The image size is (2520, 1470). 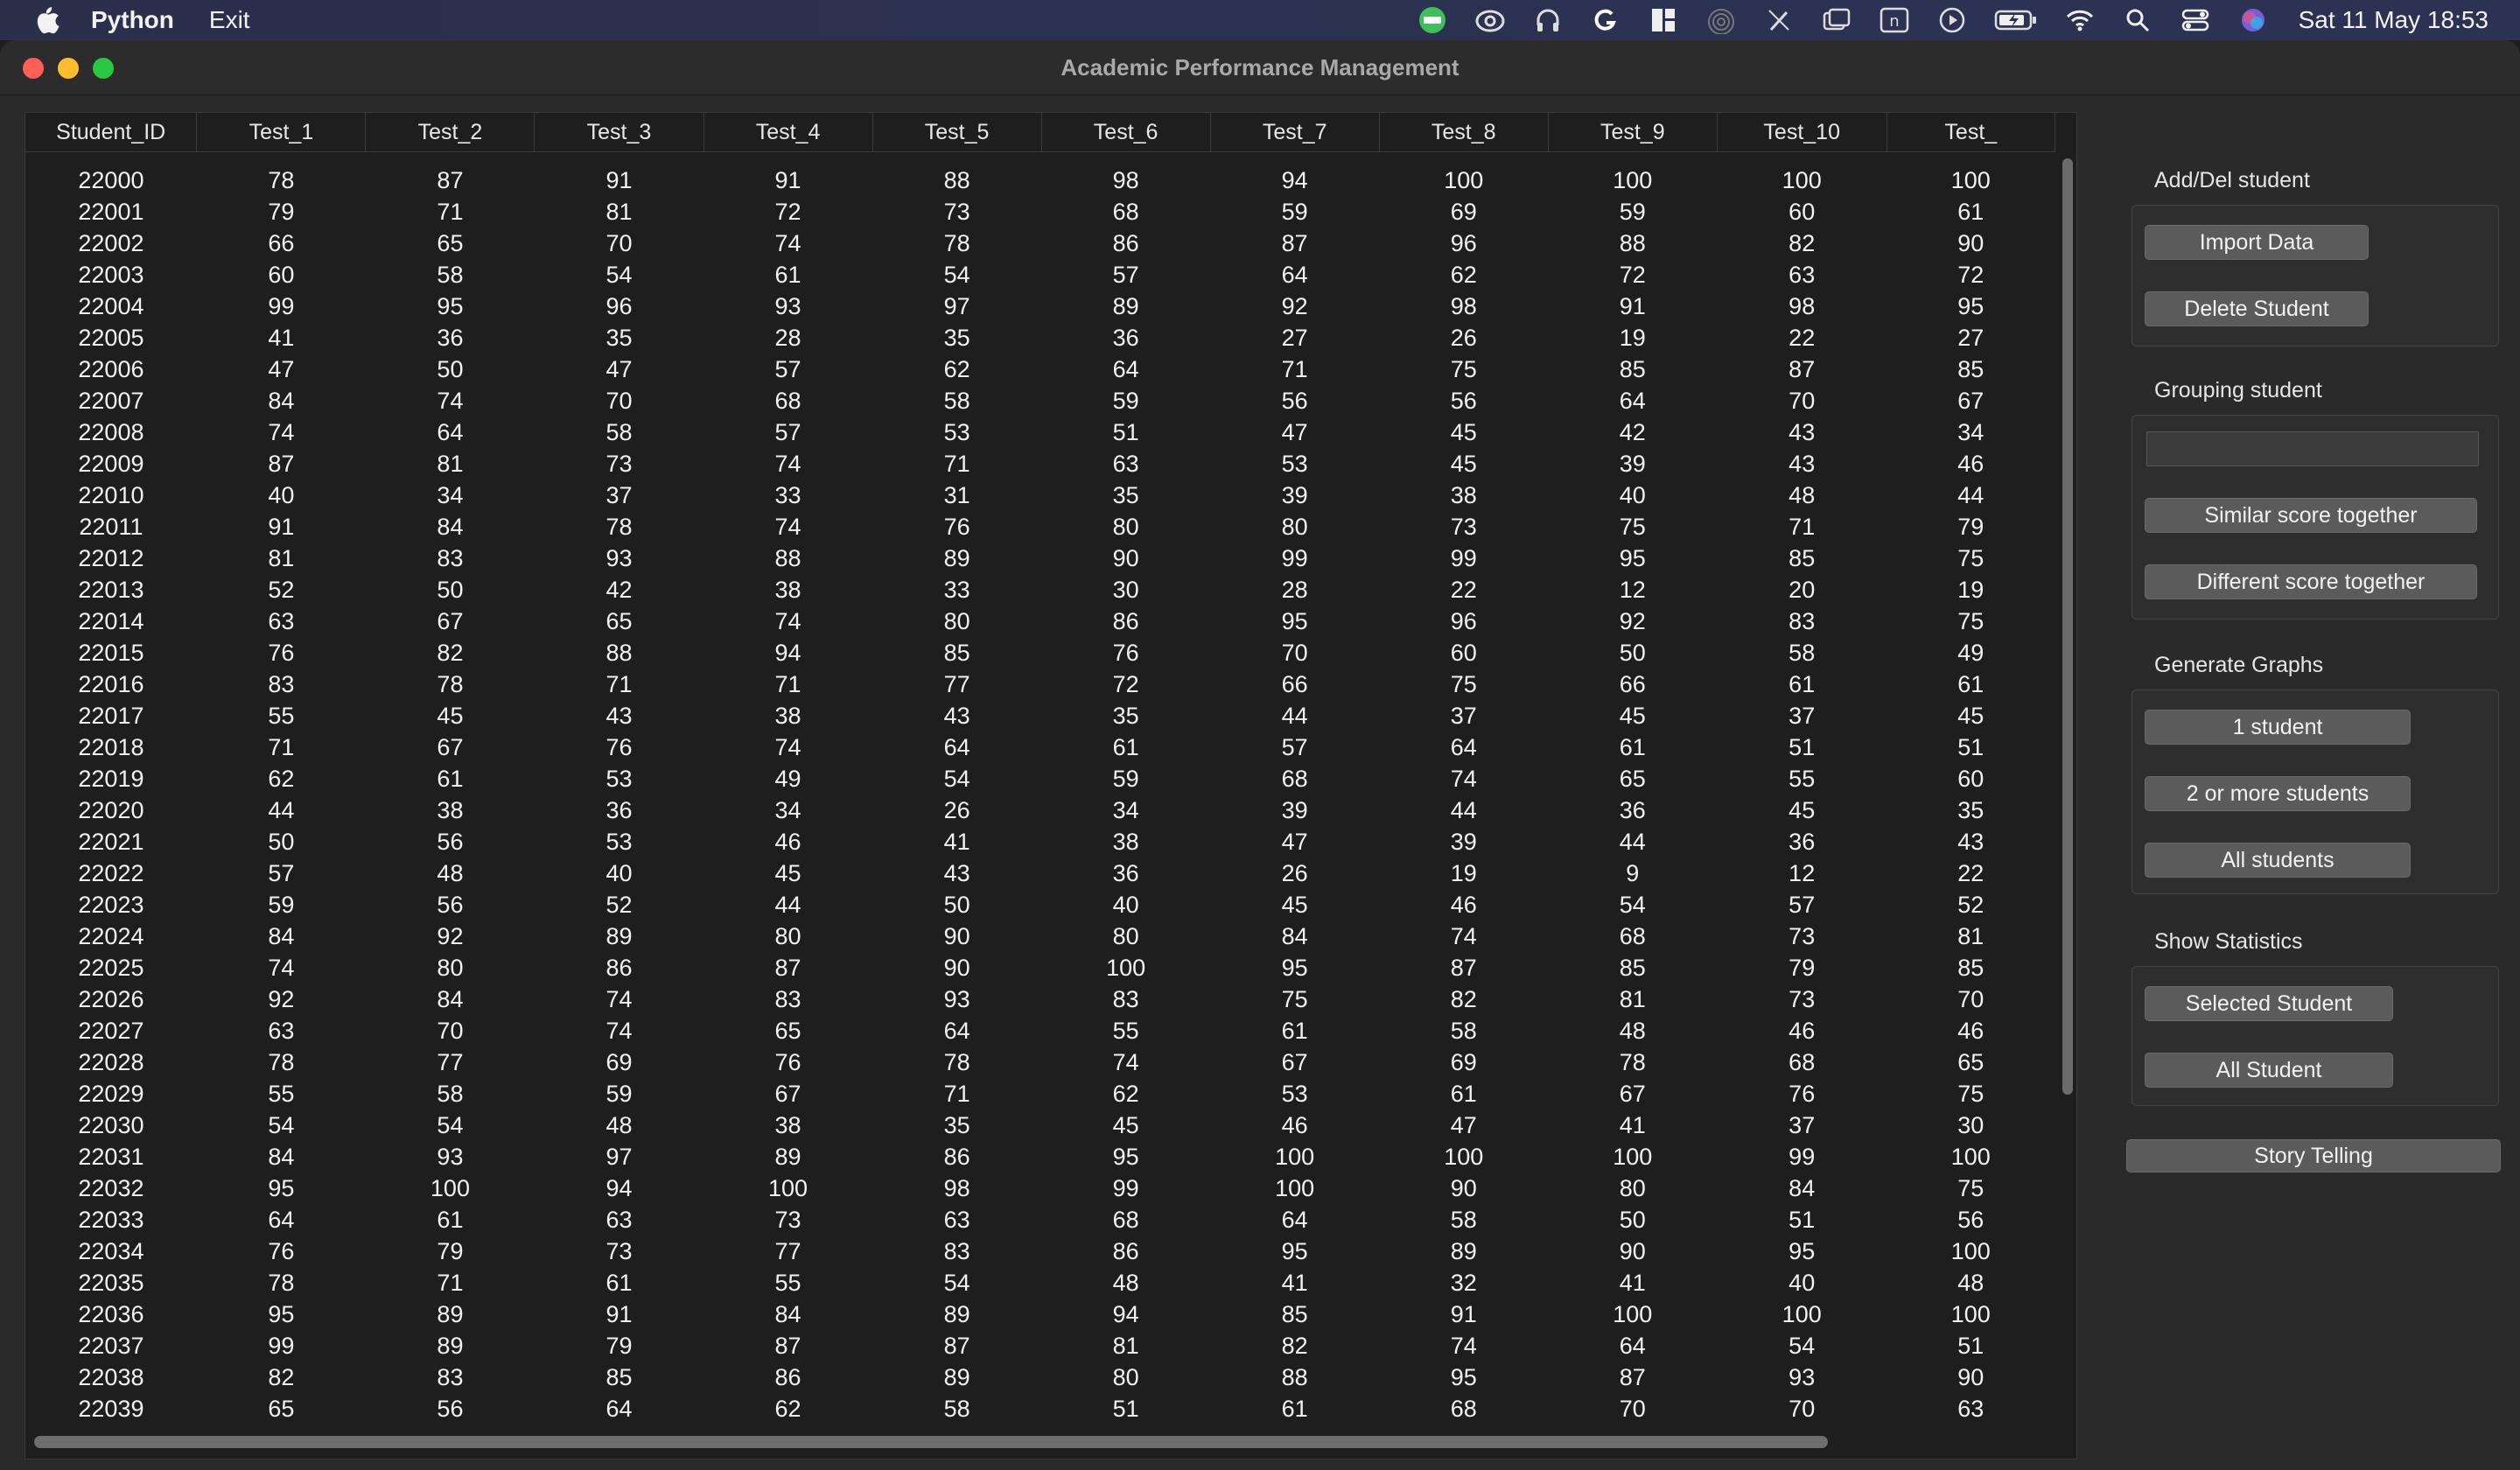 I want to click on column-header-test: Test_10, so click(x=1802, y=132).